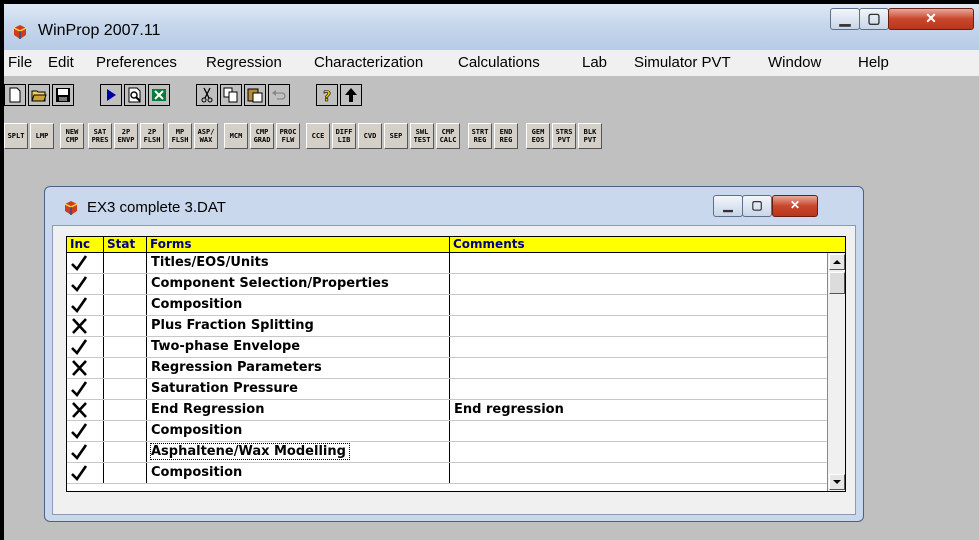 Image resolution: width=979 pixels, height=540 pixels. I want to click on scroll-down-button, so click(837, 482).